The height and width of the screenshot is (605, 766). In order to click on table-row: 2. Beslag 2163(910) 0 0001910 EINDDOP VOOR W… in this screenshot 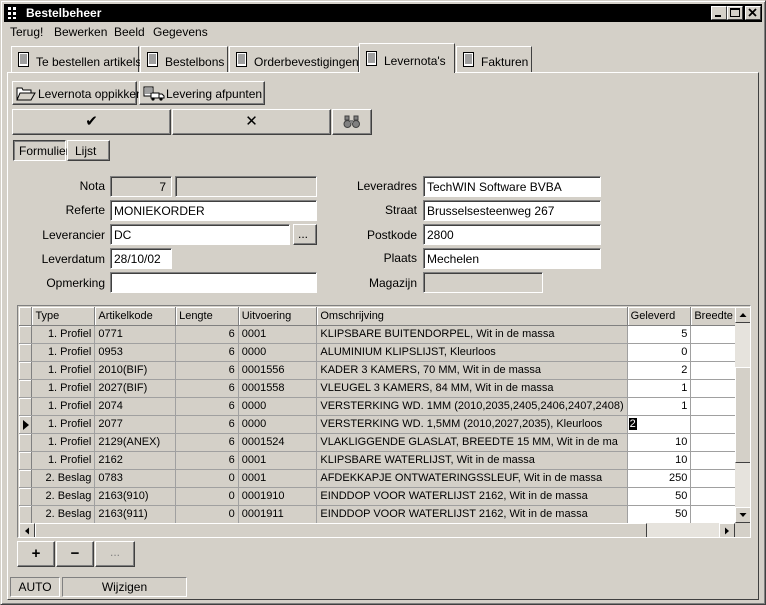, I will do `click(384, 496)`.